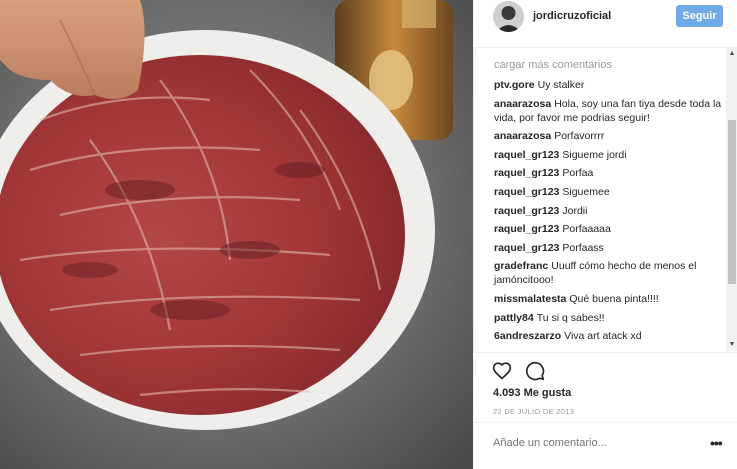 The height and width of the screenshot is (469, 737). Describe the element at coordinates (502, 371) in the screenshot. I see `heart-outline-icon` at that location.